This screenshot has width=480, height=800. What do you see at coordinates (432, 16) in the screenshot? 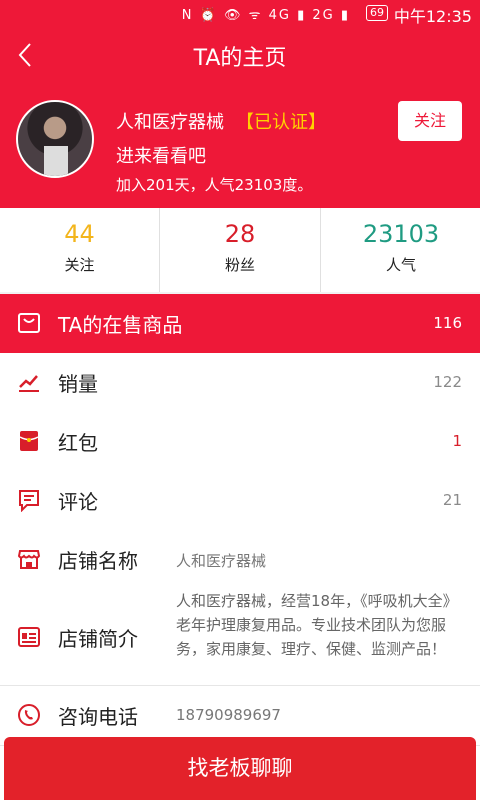
I see `status-time: 中午12:35` at bounding box center [432, 16].